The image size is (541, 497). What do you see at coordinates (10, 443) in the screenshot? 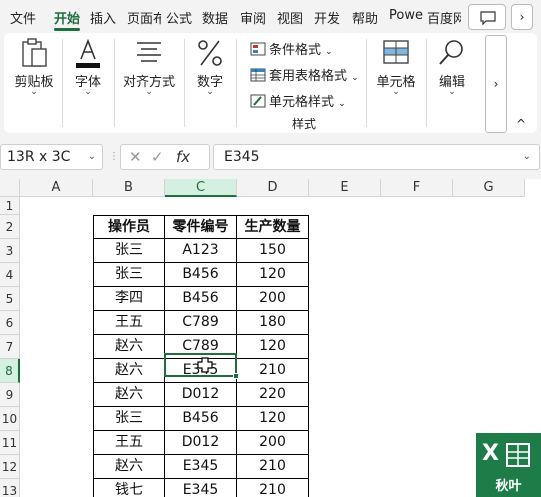
I see `row-header-11: 11` at bounding box center [10, 443].